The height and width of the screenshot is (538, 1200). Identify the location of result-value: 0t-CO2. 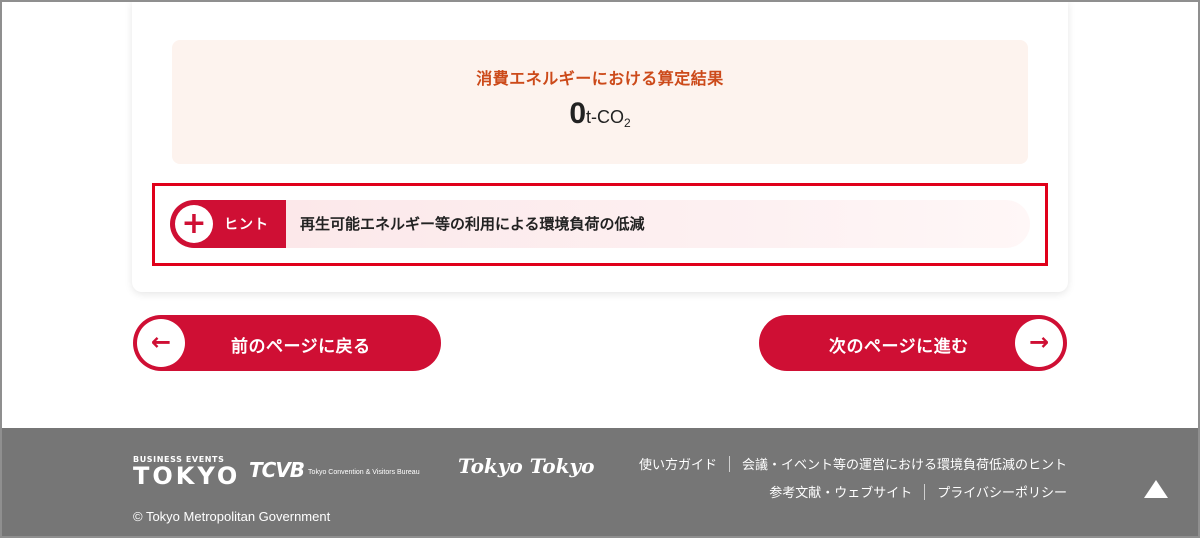
(600, 114).